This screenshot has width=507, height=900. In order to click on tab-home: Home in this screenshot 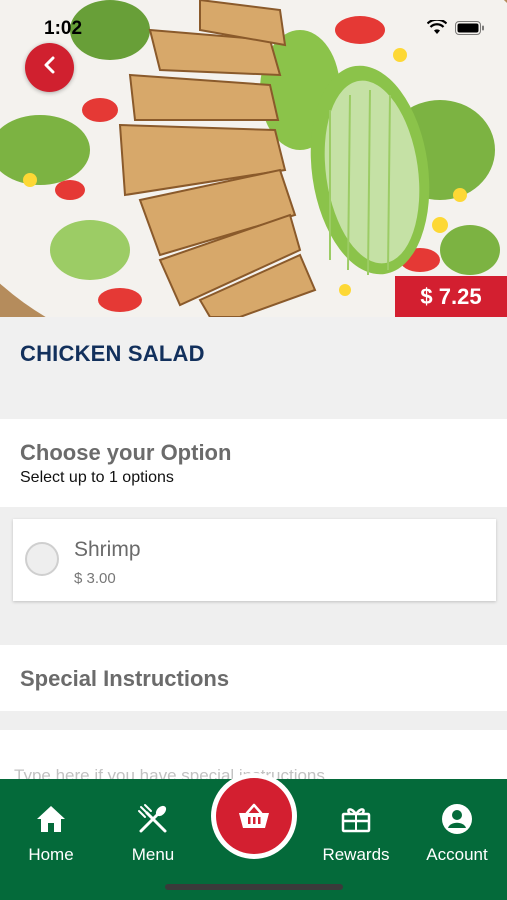, I will do `click(51, 833)`.